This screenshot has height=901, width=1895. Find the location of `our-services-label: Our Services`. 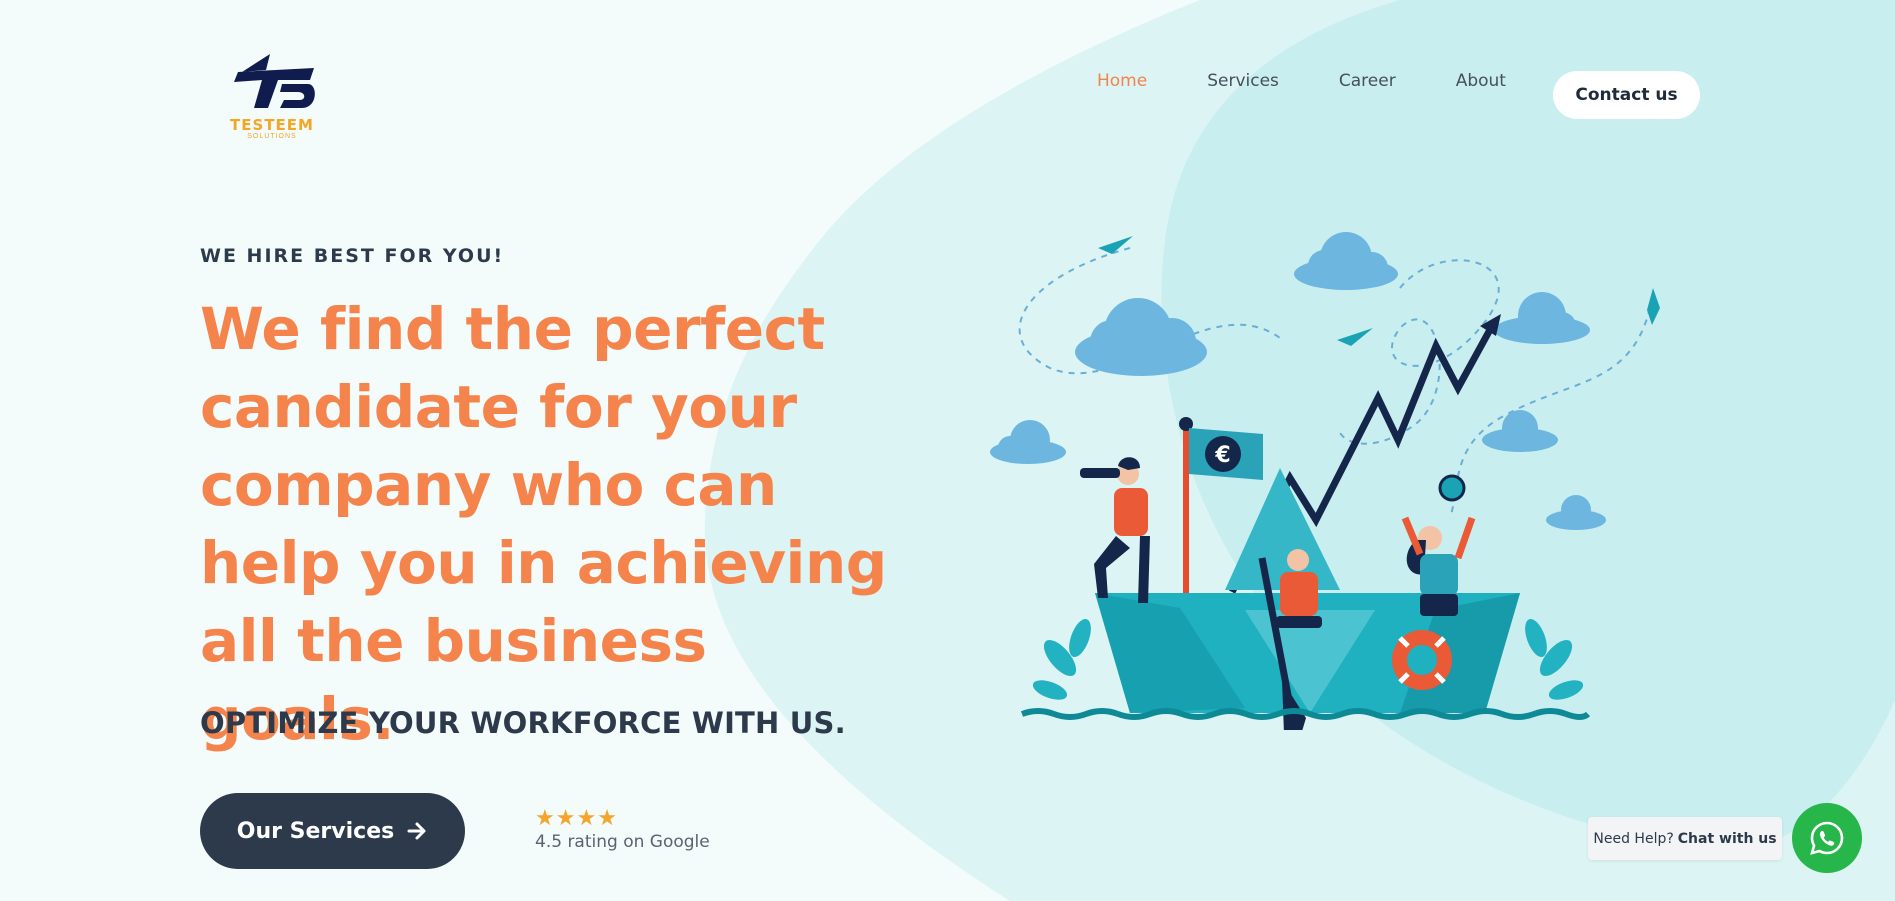

our-services-label: Our Services is located at coordinates (315, 831).